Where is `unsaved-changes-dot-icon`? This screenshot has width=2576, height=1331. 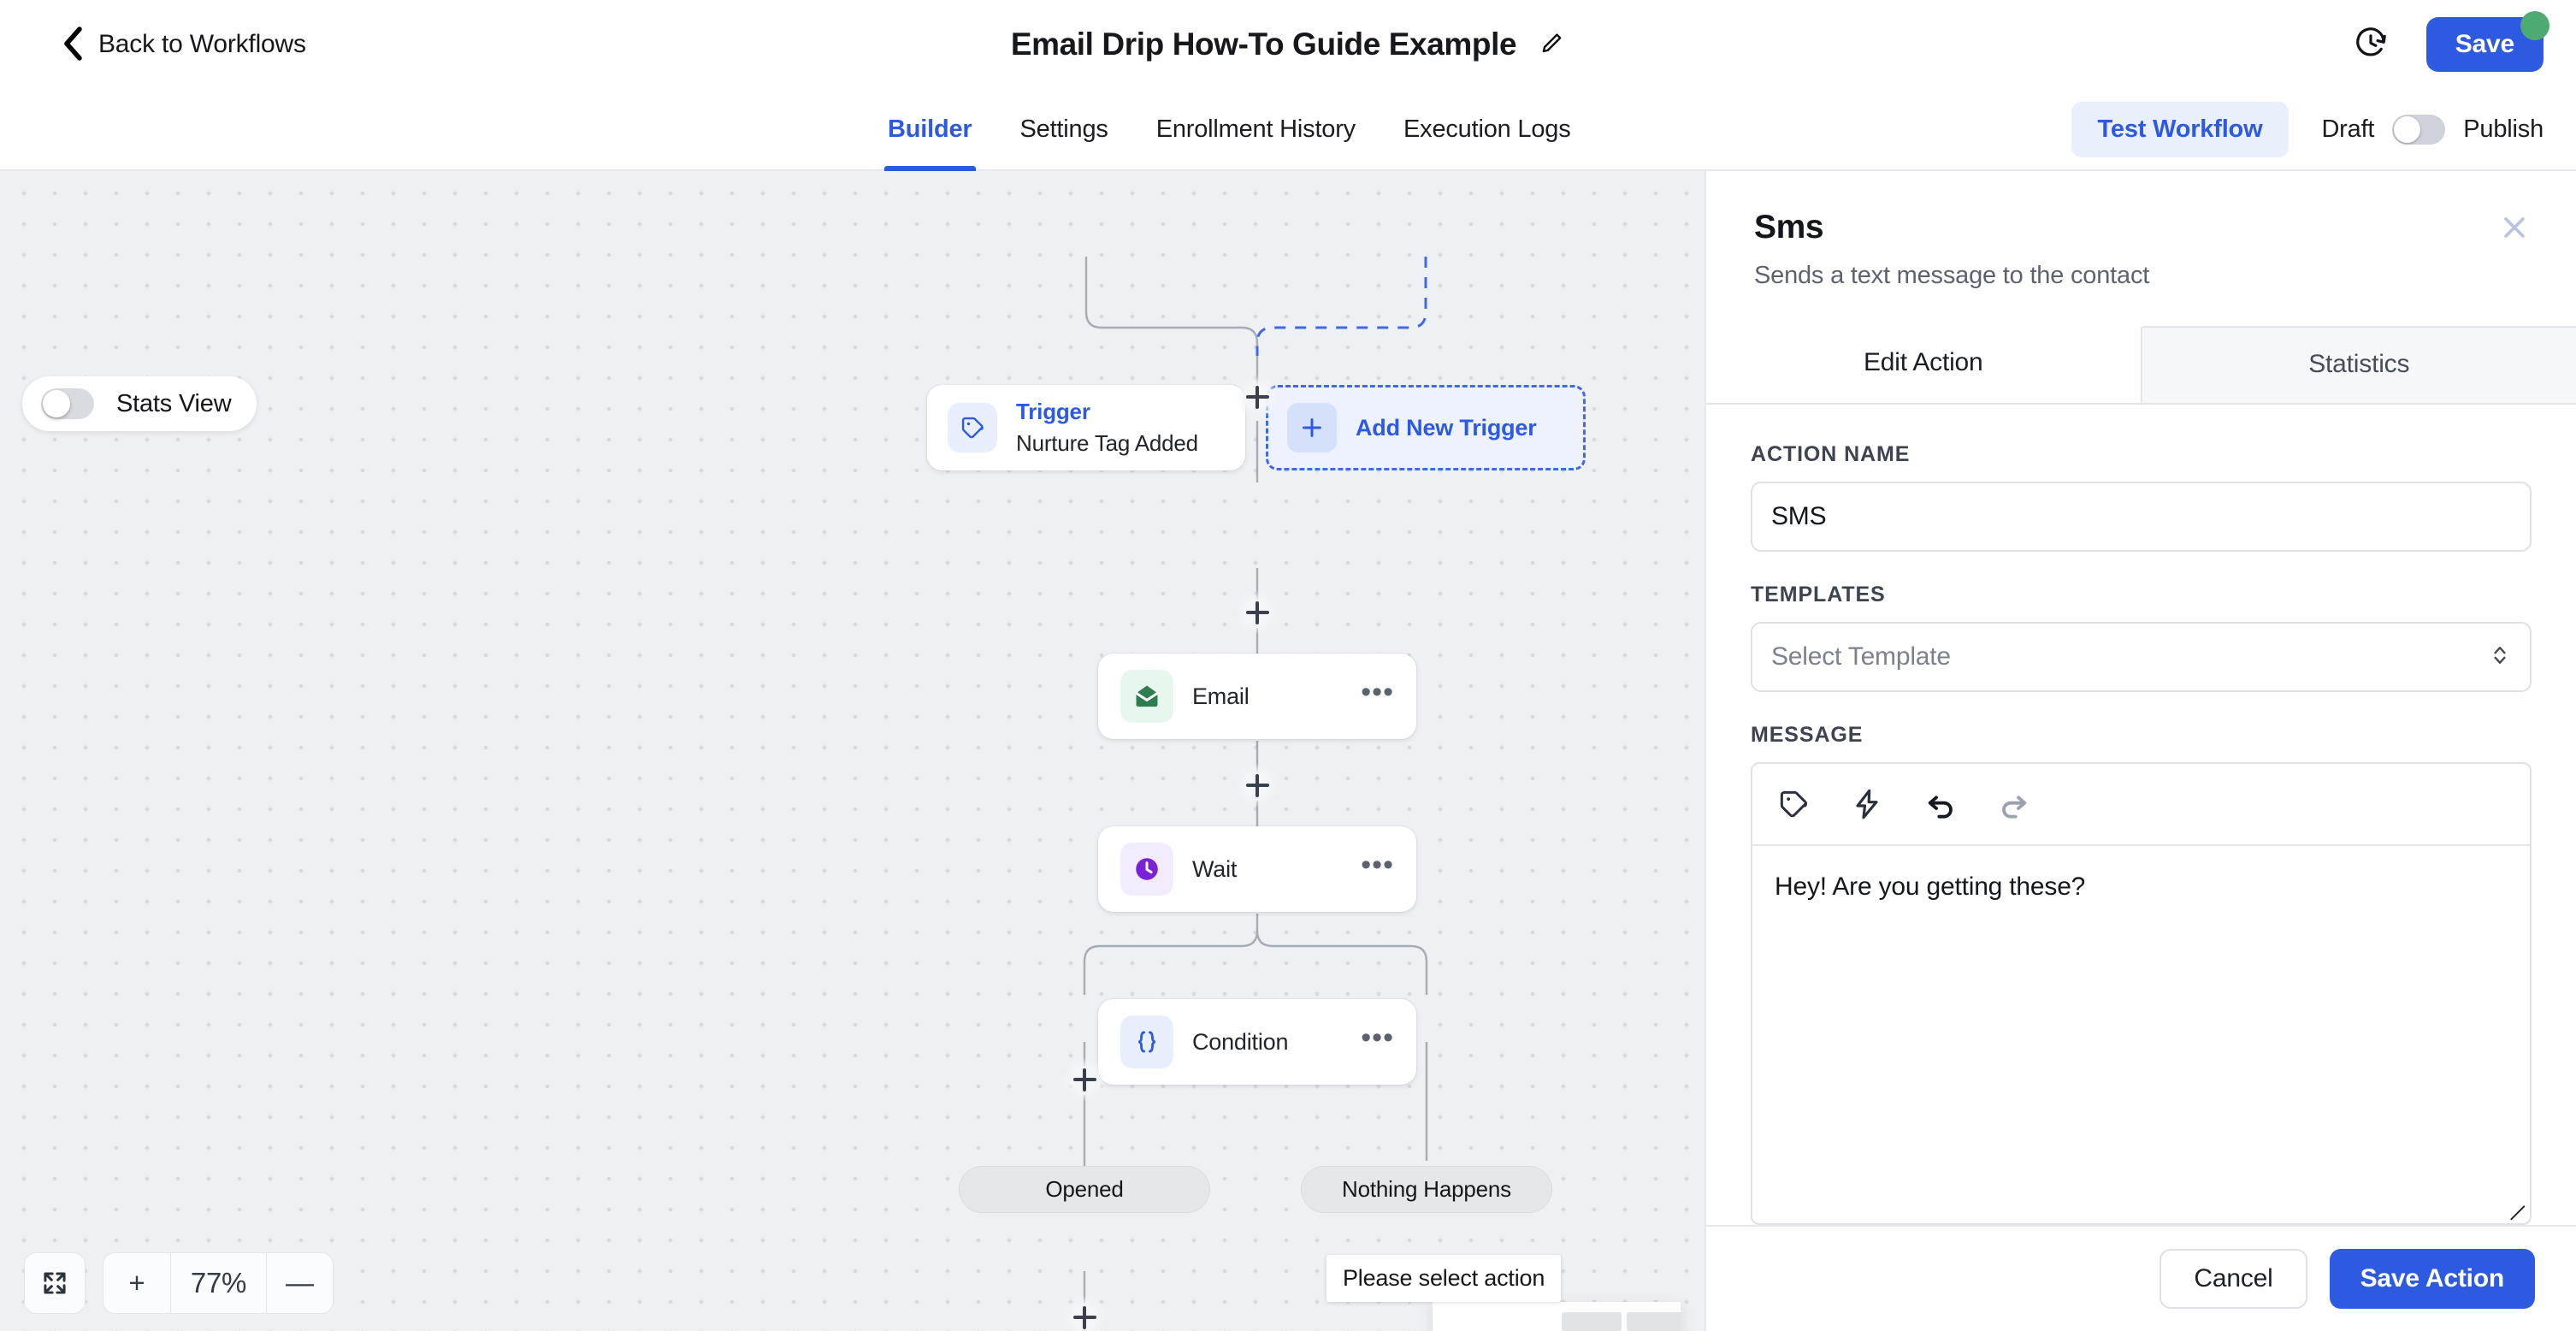
unsaved-changes-dot-icon is located at coordinates (2534, 25).